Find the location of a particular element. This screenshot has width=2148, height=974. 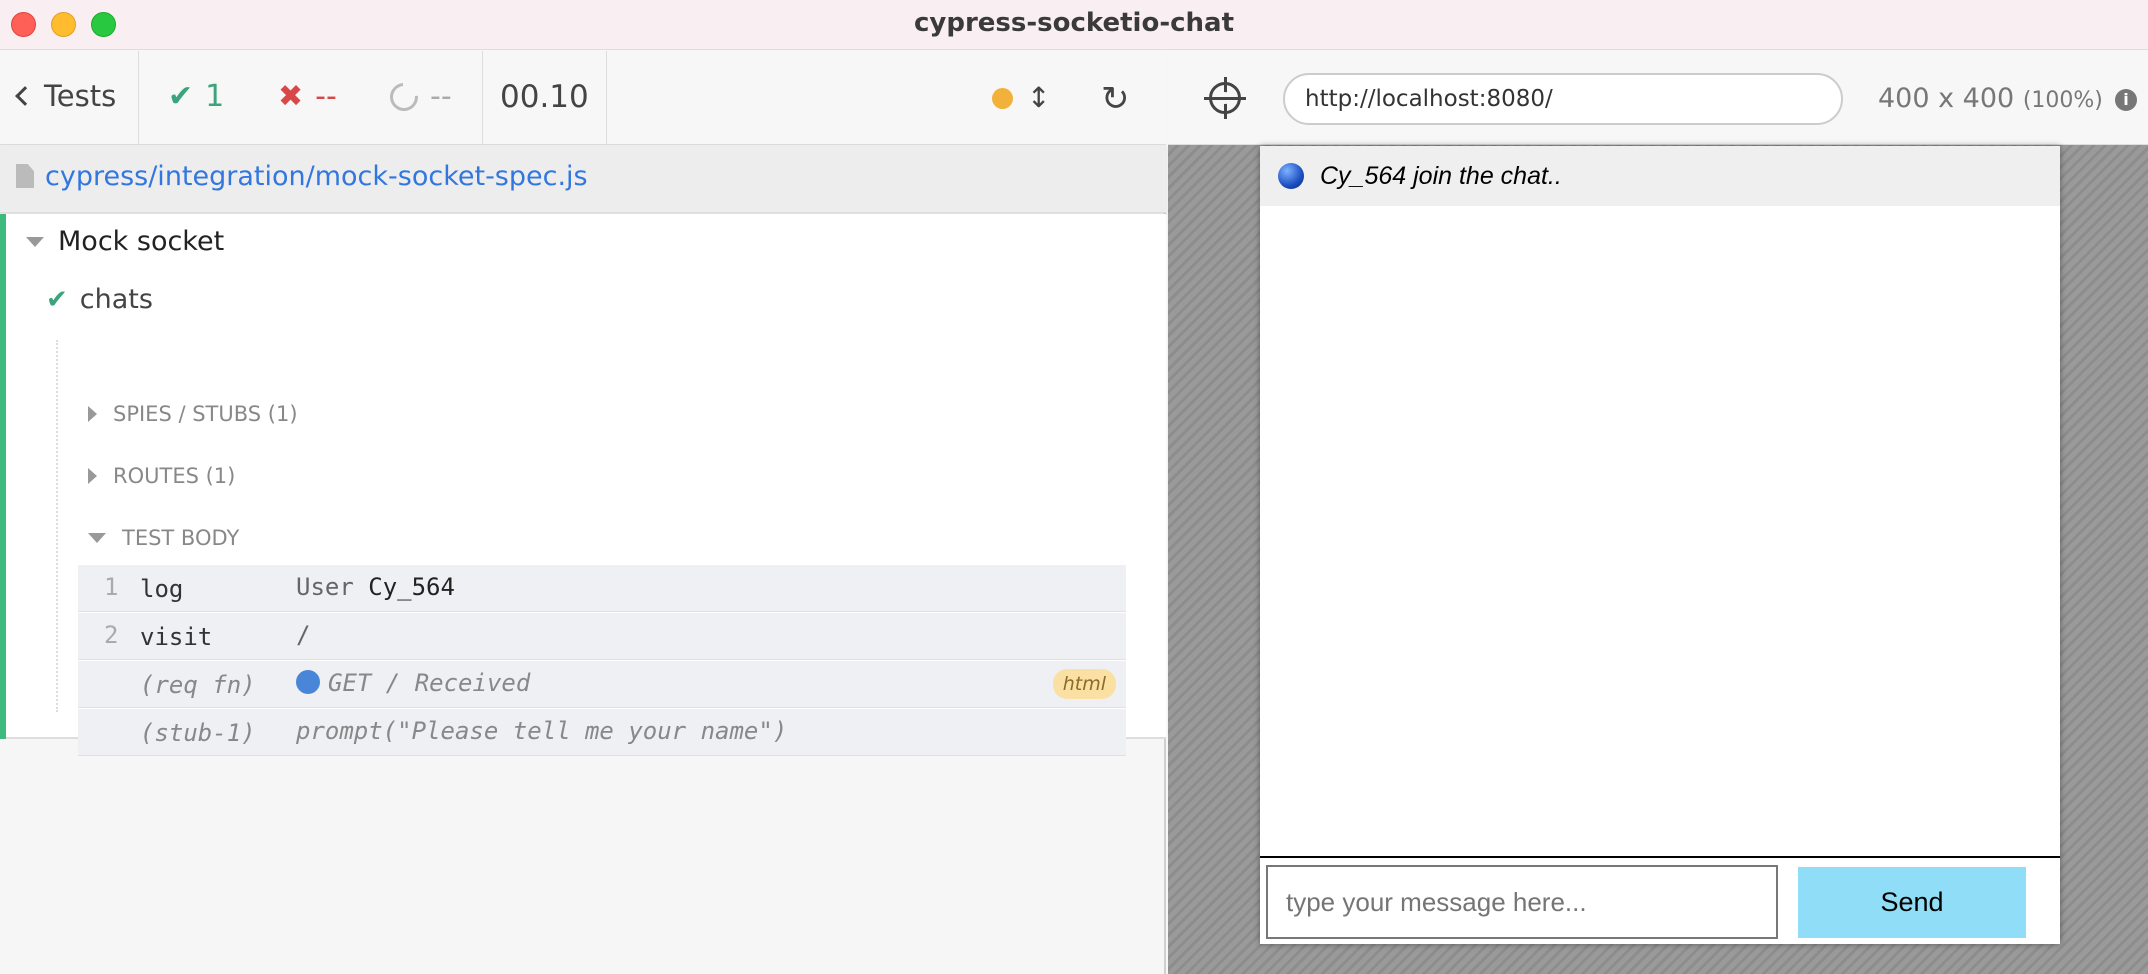

window-titlebar: cypress-socketio-chat is located at coordinates (1074, 25).